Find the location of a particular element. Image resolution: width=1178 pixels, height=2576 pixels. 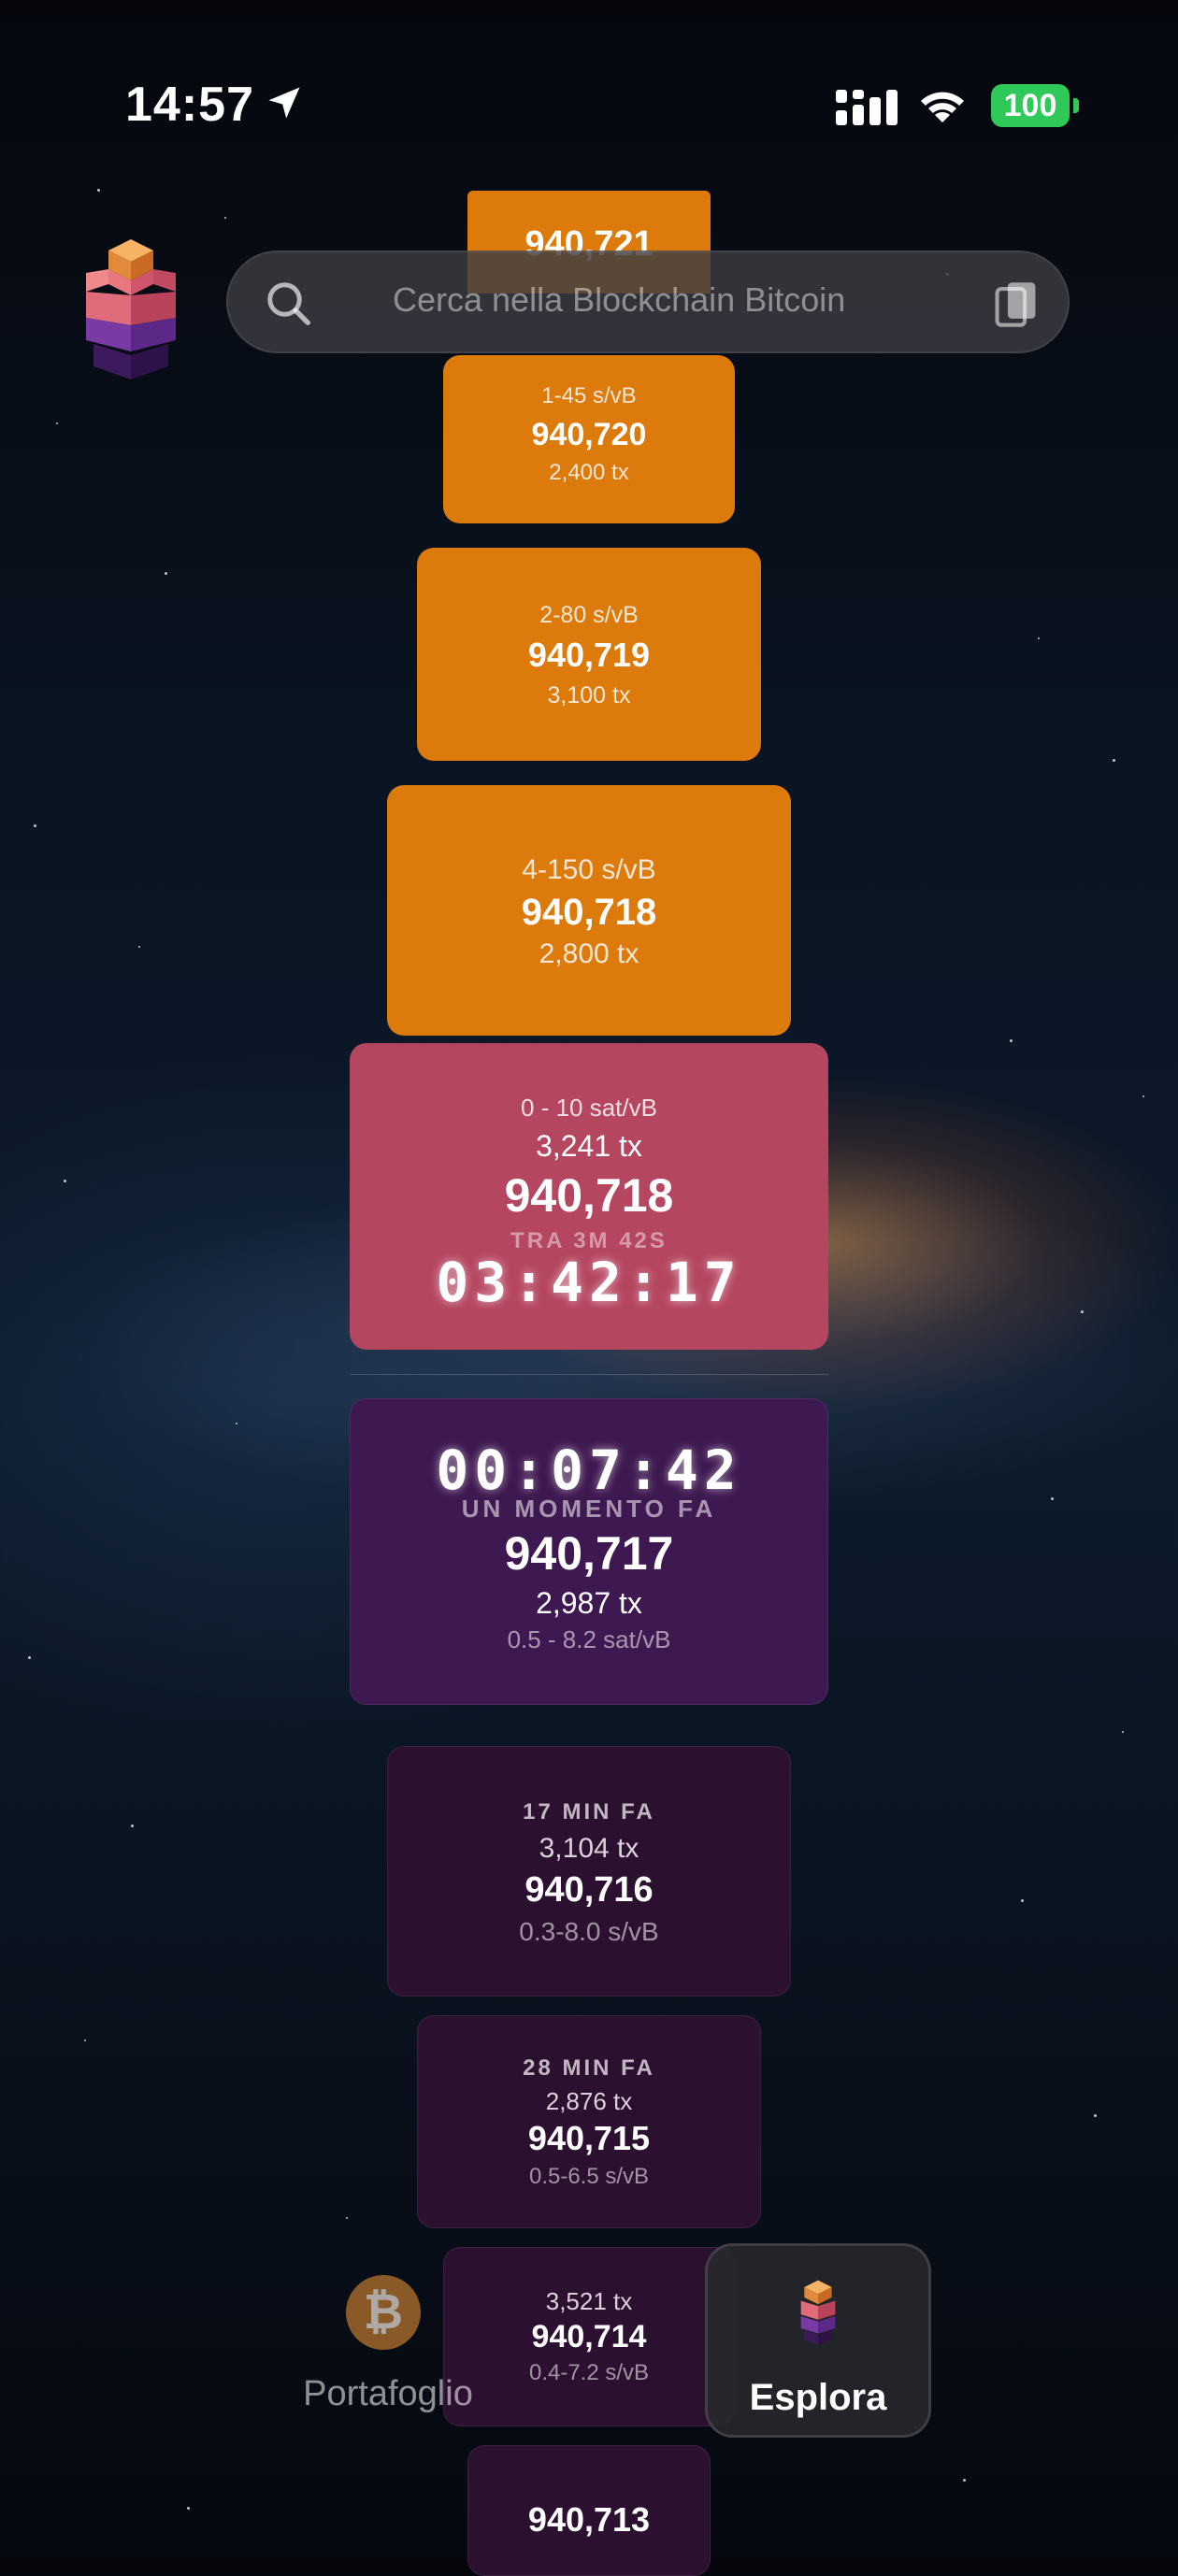

block-fee-range: 4-150 s/vB is located at coordinates (589, 869).